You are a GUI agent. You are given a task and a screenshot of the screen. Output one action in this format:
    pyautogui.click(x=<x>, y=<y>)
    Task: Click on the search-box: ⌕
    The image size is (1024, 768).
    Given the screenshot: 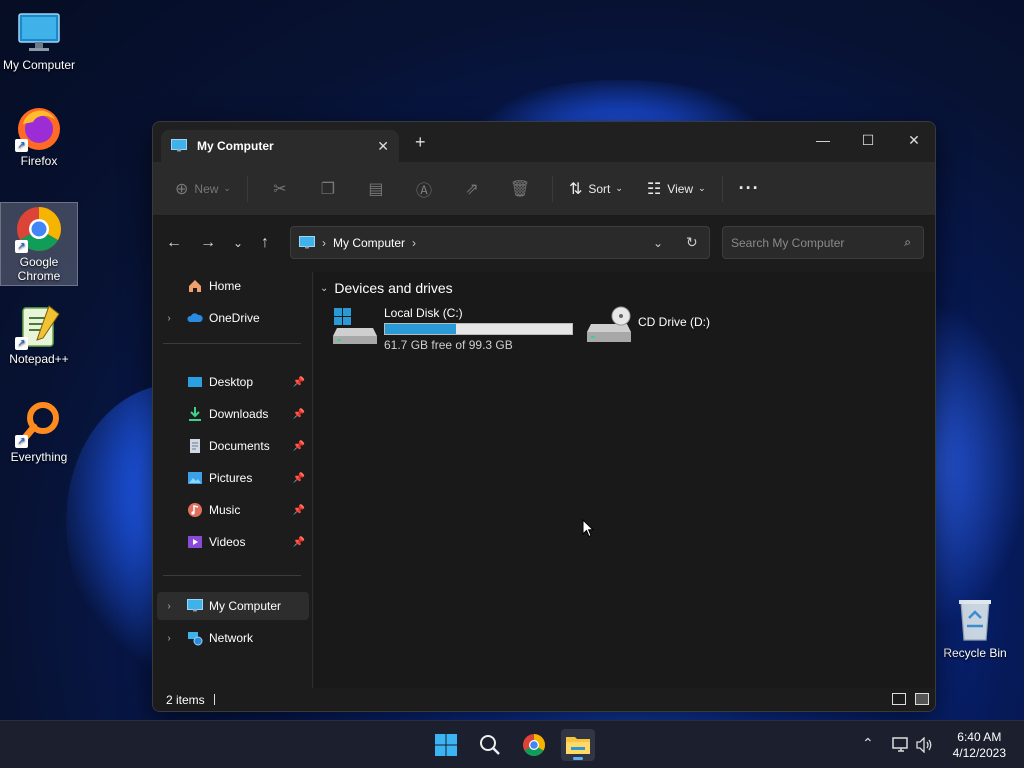 What is the action you would take?
    pyautogui.click(x=823, y=242)
    